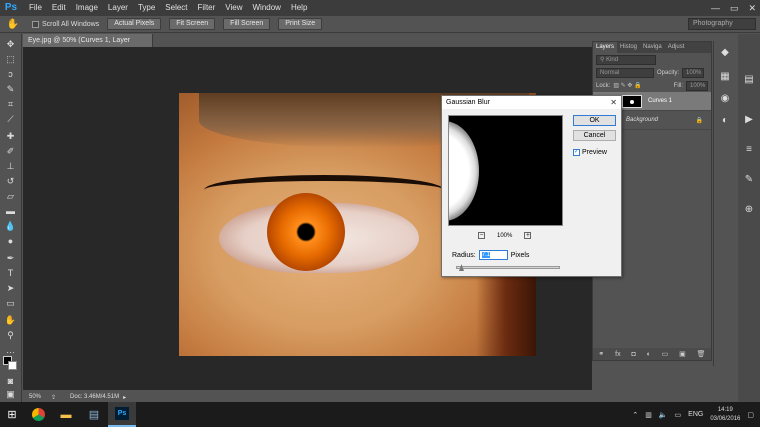 This screenshot has width=760, height=427. Describe the element at coordinates (528, 235) in the screenshot. I see `zoom-in-icon: +` at that location.